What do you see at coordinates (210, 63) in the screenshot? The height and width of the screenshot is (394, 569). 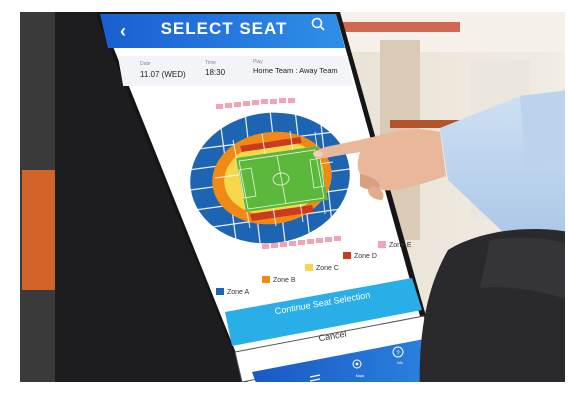 I see `time-label: Time` at bounding box center [210, 63].